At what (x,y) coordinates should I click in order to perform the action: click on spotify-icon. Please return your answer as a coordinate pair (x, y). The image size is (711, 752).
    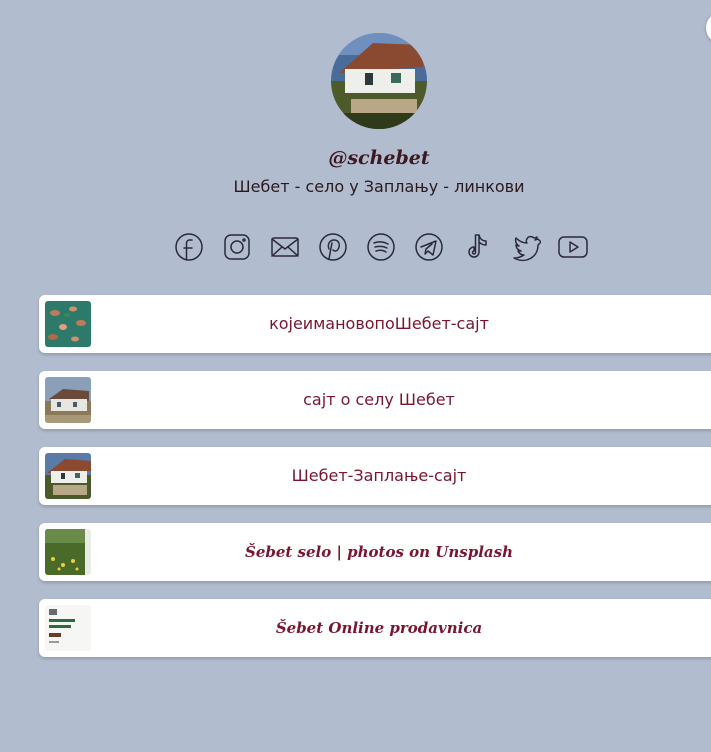
    Looking at the image, I should click on (381, 247).